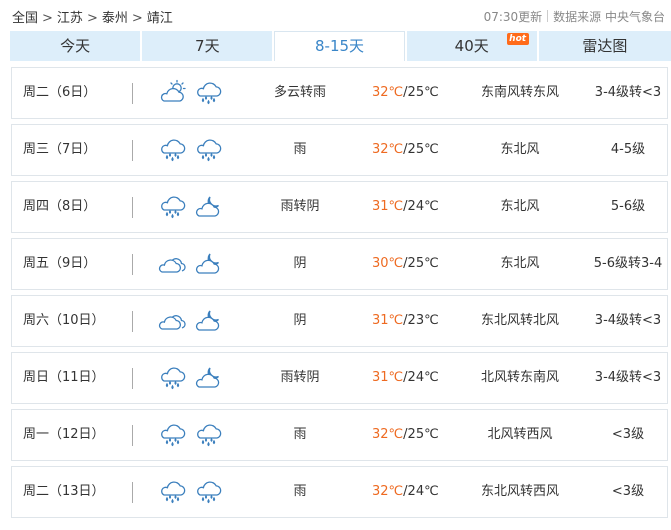 The height and width of the screenshot is (530, 671). What do you see at coordinates (60, 92) in the screenshot?
I see `forecast-day: 周二（6日）` at bounding box center [60, 92].